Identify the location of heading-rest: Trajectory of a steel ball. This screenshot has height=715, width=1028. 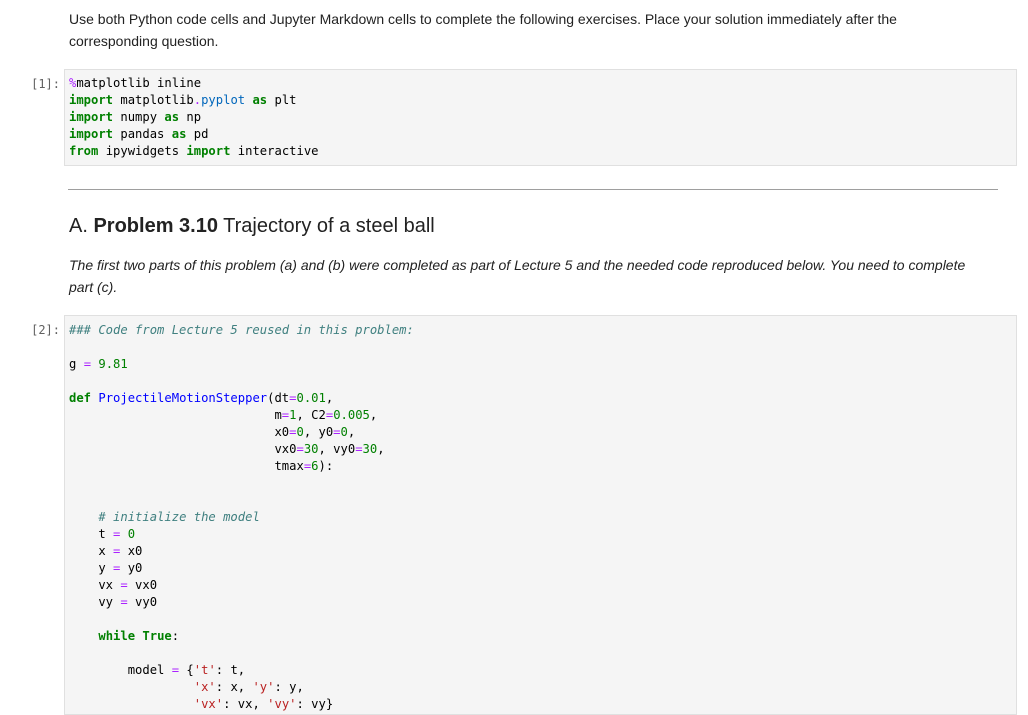
(326, 226).